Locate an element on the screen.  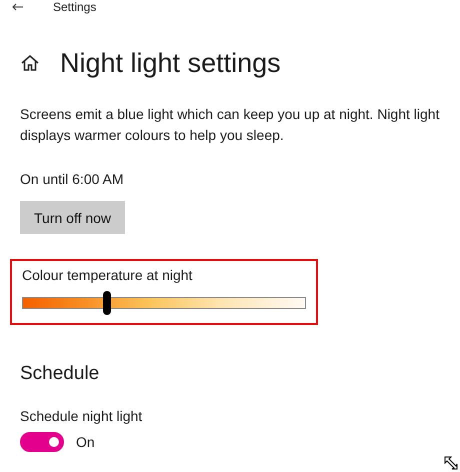
description-text: Screens emit a blue light which can keep you up at night. Night light displays warmer colours to help you sleep. is located at coordinates (230, 125).